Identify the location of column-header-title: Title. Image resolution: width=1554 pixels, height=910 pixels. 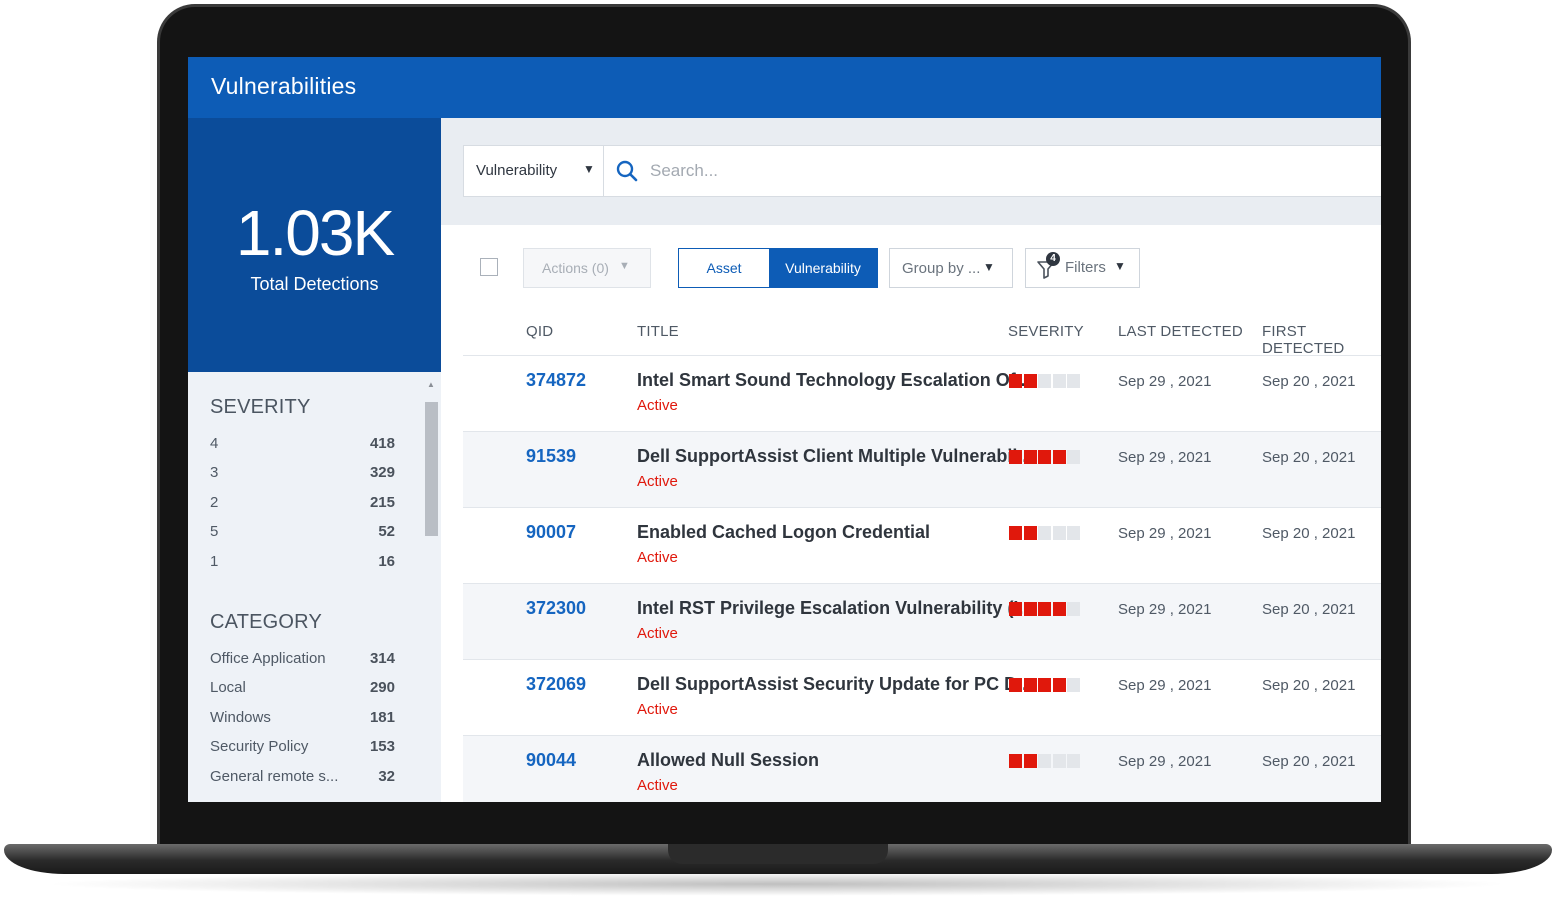
(658, 331).